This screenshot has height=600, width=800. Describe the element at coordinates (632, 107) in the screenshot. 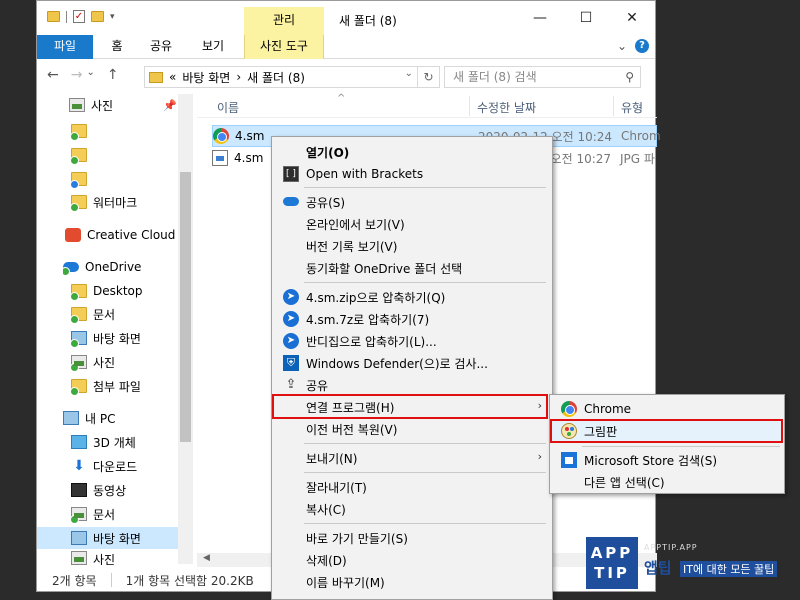

I see `column-type: 유형` at that location.